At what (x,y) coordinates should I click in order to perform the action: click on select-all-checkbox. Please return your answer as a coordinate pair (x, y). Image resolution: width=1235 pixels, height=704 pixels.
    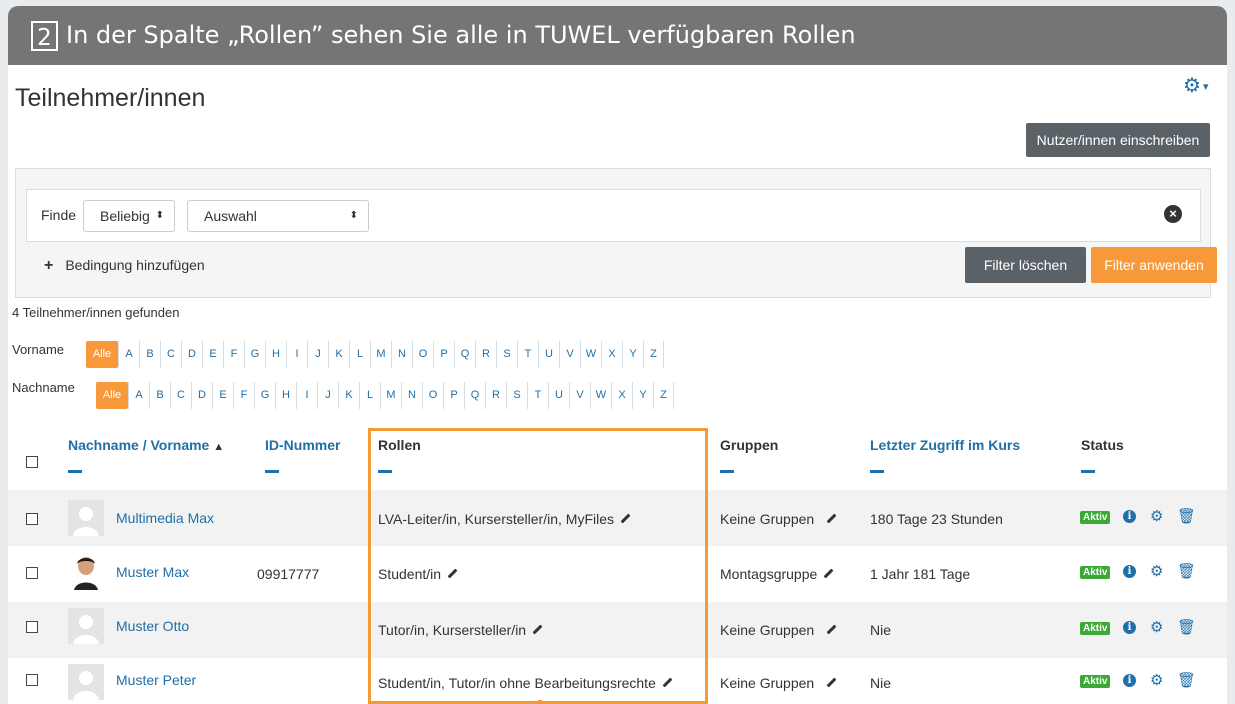
    Looking at the image, I should click on (32, 462).